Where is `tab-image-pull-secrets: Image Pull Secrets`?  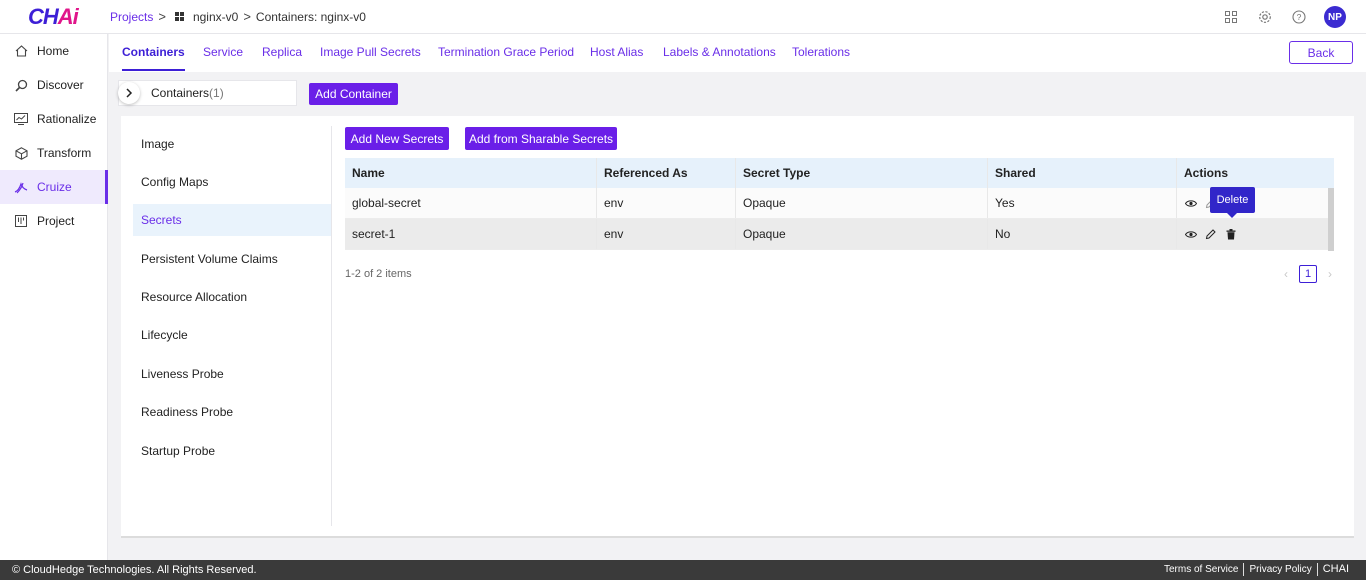
tab-image-pull-secrets: Image Pull Secrets is located at coordinates (370, 52).